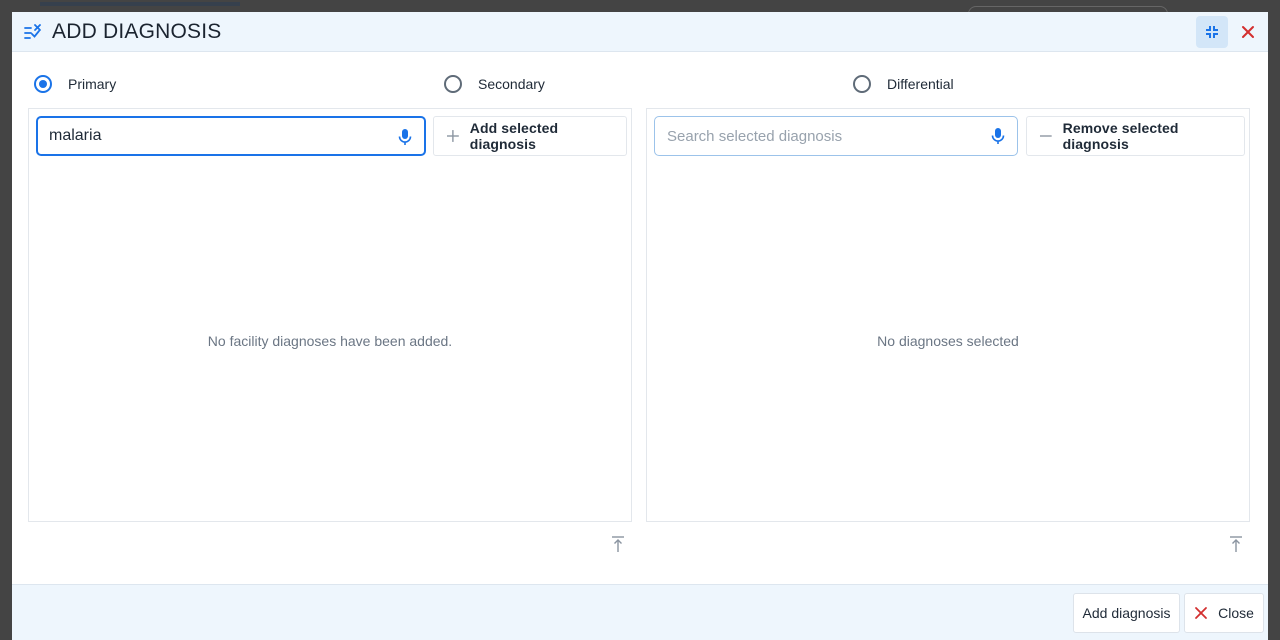 The width and height of the screenshot is (1280, 640). Describe the element at coordinates (330, 341) in the screenshot. I see `empty-facility-diagnoses-message: No facility diagnoses have been added.` at that location.